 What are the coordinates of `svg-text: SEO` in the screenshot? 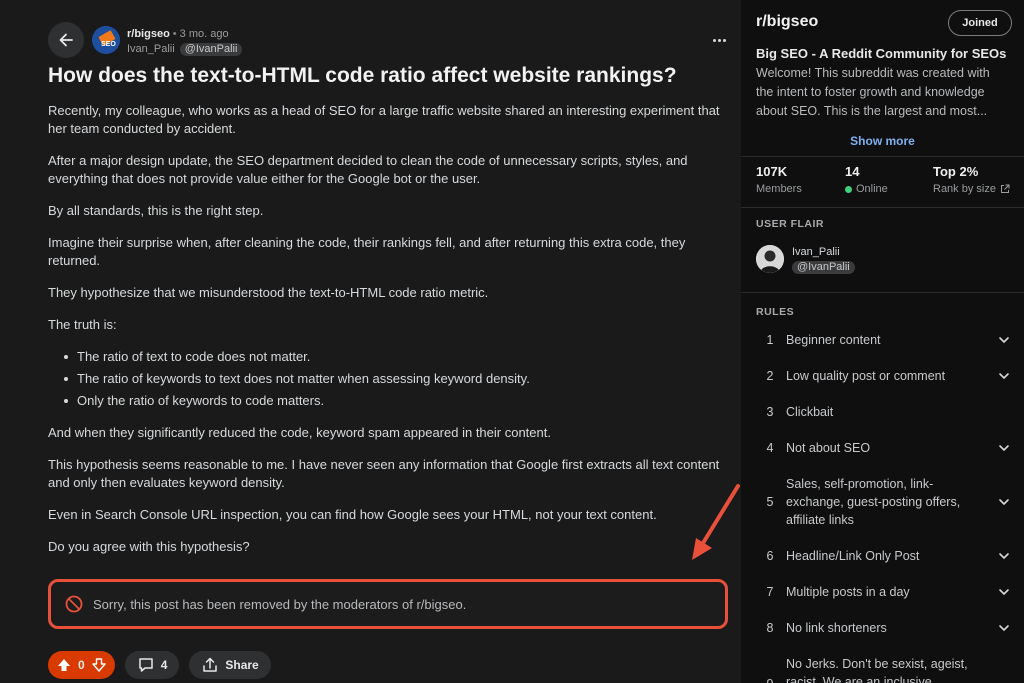 It's located at (108, 44).